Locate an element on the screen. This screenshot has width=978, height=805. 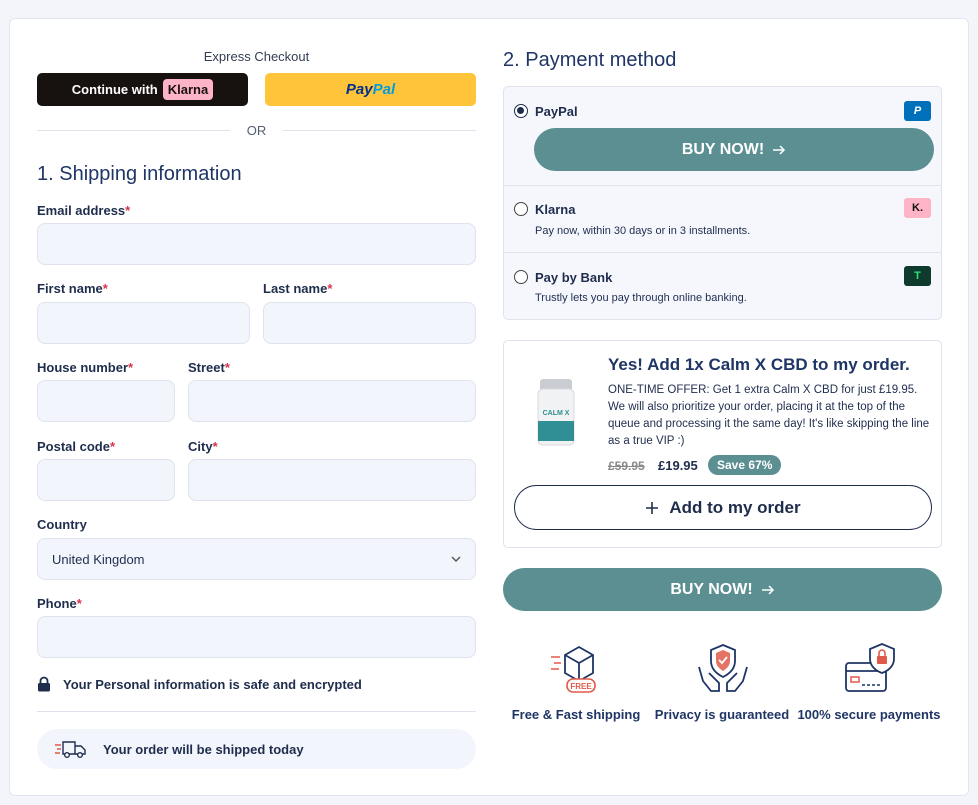
add-to-order-button: Add to my order is located at coordinates (723, 507).